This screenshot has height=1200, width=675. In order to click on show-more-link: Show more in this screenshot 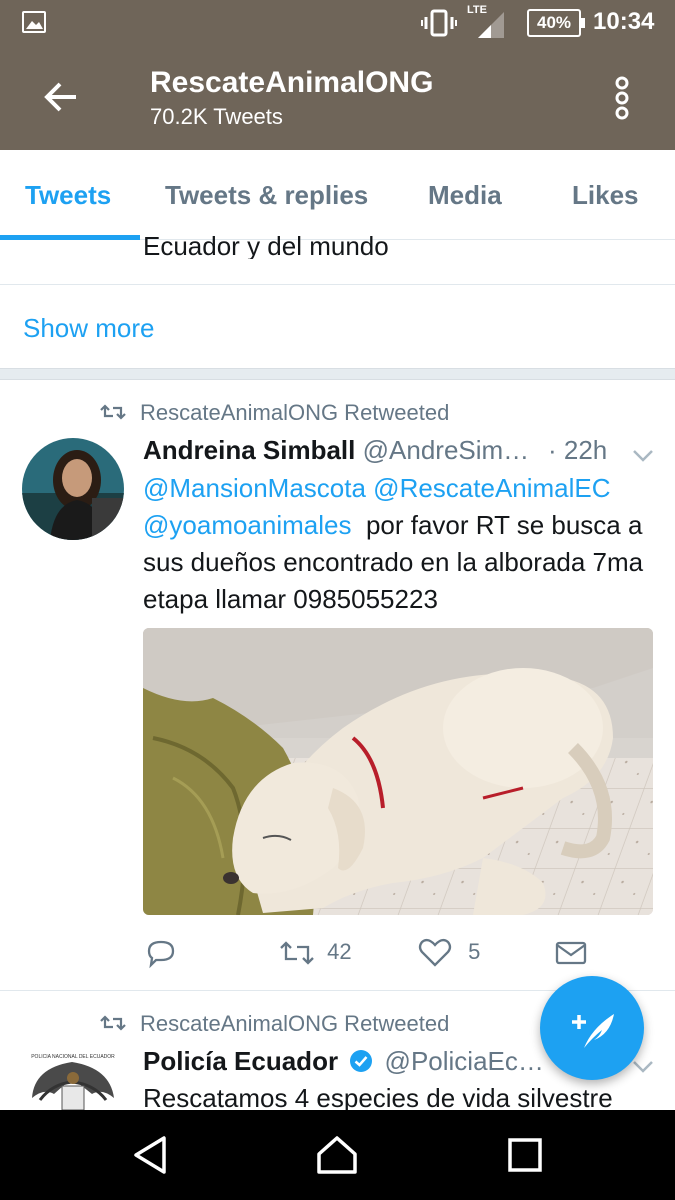, I will do `click(89, 328)`.